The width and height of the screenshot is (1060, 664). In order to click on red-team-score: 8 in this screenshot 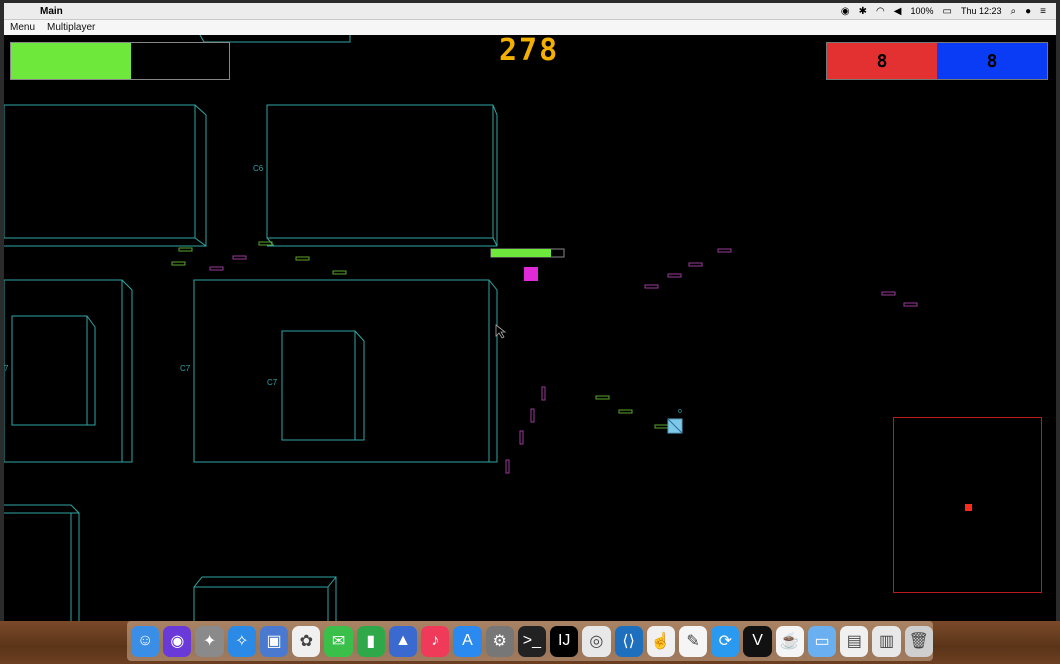, I will do `click(882, 61)`.